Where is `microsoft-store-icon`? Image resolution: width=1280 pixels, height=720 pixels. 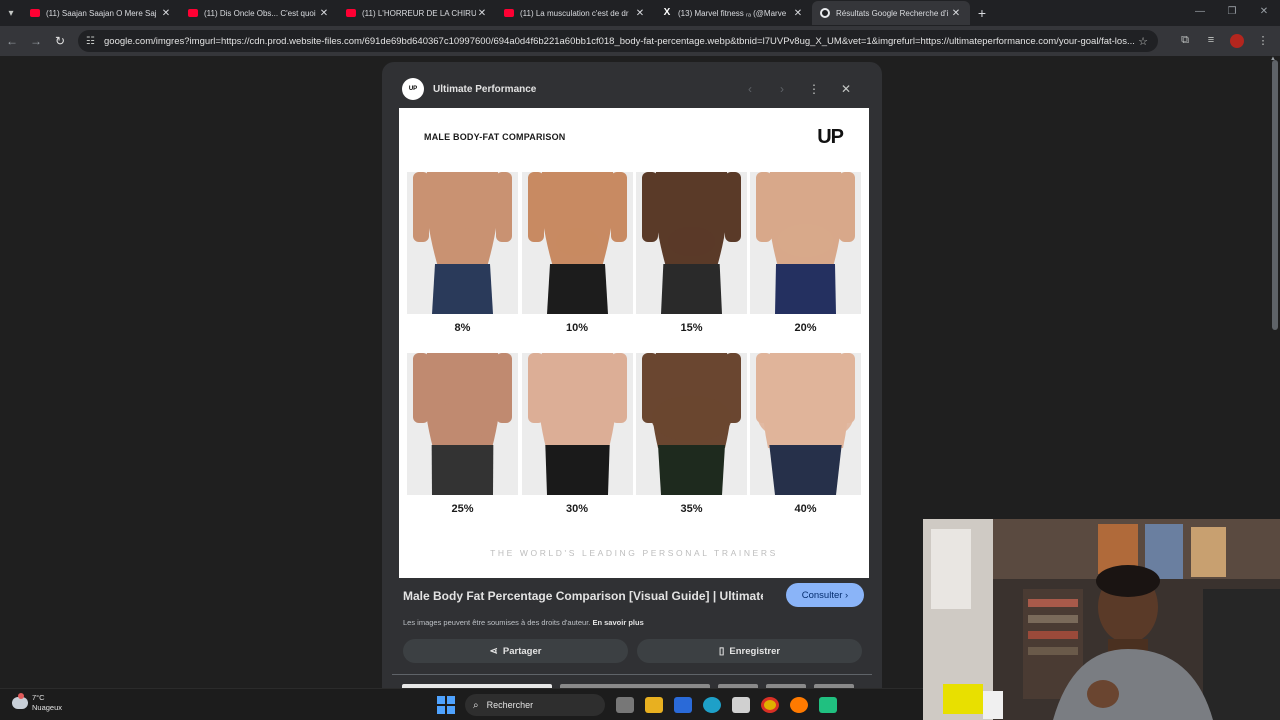
microsoft-store-icon is located at coordinates (741, 705).